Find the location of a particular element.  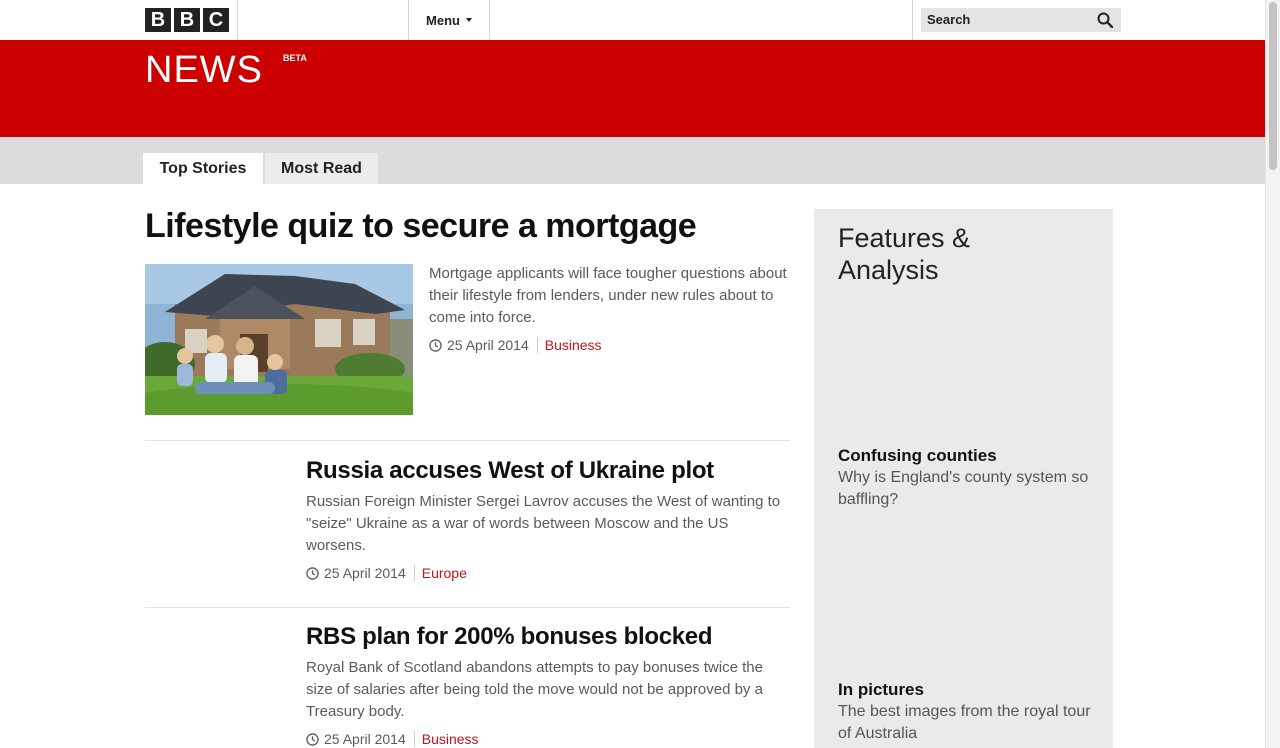

menu-button: Menu is located at coordinates (449, 20).